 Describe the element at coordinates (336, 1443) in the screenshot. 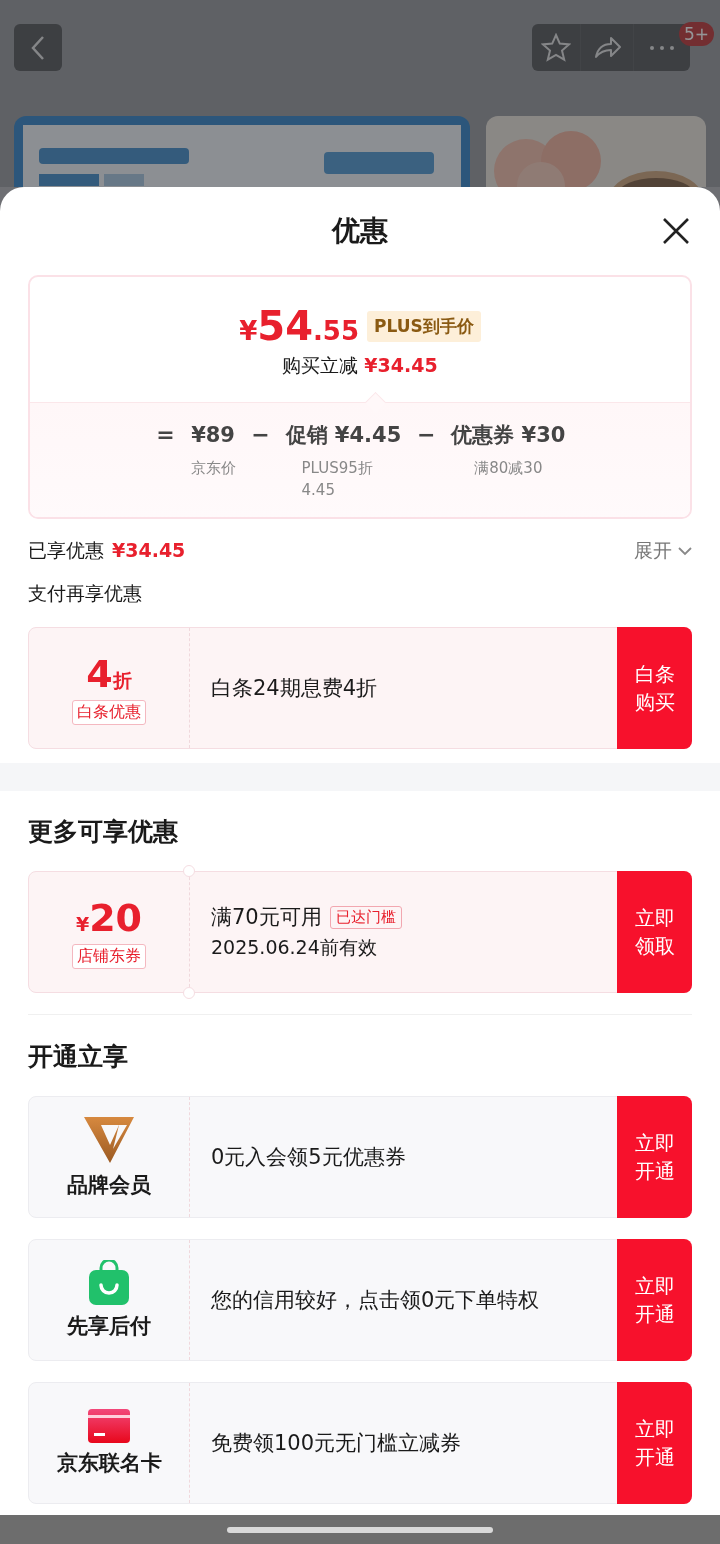

I see `offer-text: 免费领100元无门槛立减券` at that location.